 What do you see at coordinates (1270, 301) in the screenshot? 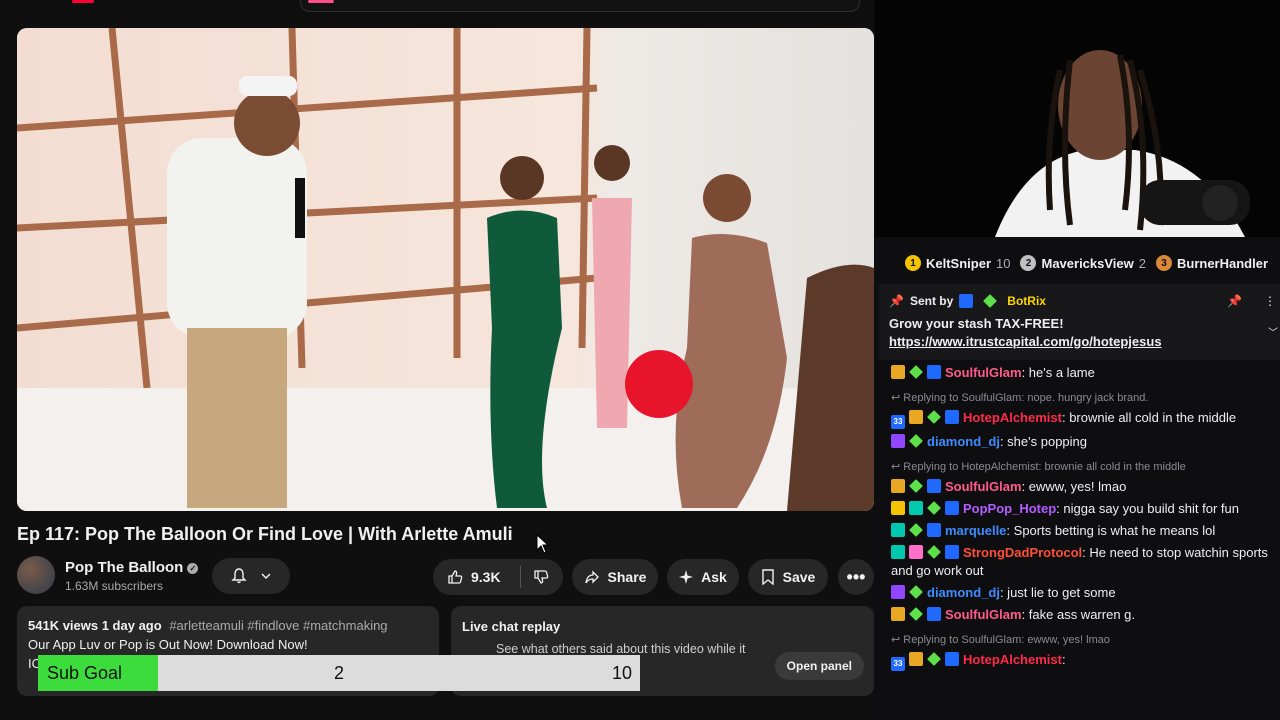
I see `pinned-more-icon: ⋮` at bounding box center [1270, 301].